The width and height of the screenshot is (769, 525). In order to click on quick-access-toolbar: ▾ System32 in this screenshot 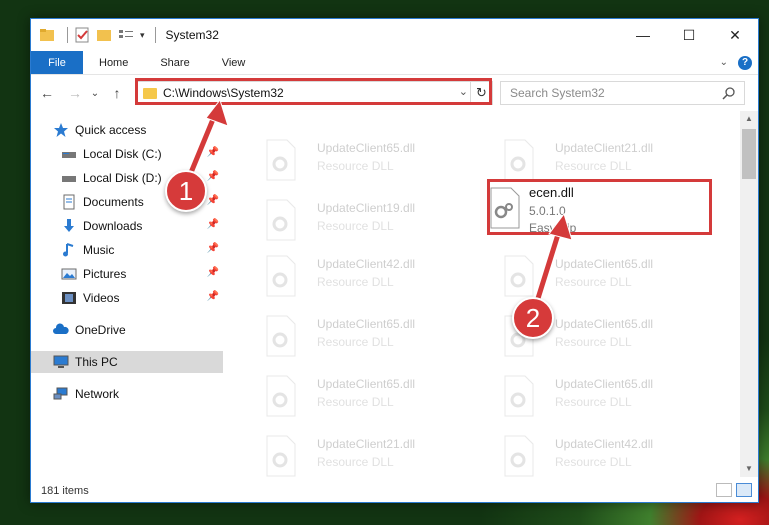, I will do `click(129, 35)`.